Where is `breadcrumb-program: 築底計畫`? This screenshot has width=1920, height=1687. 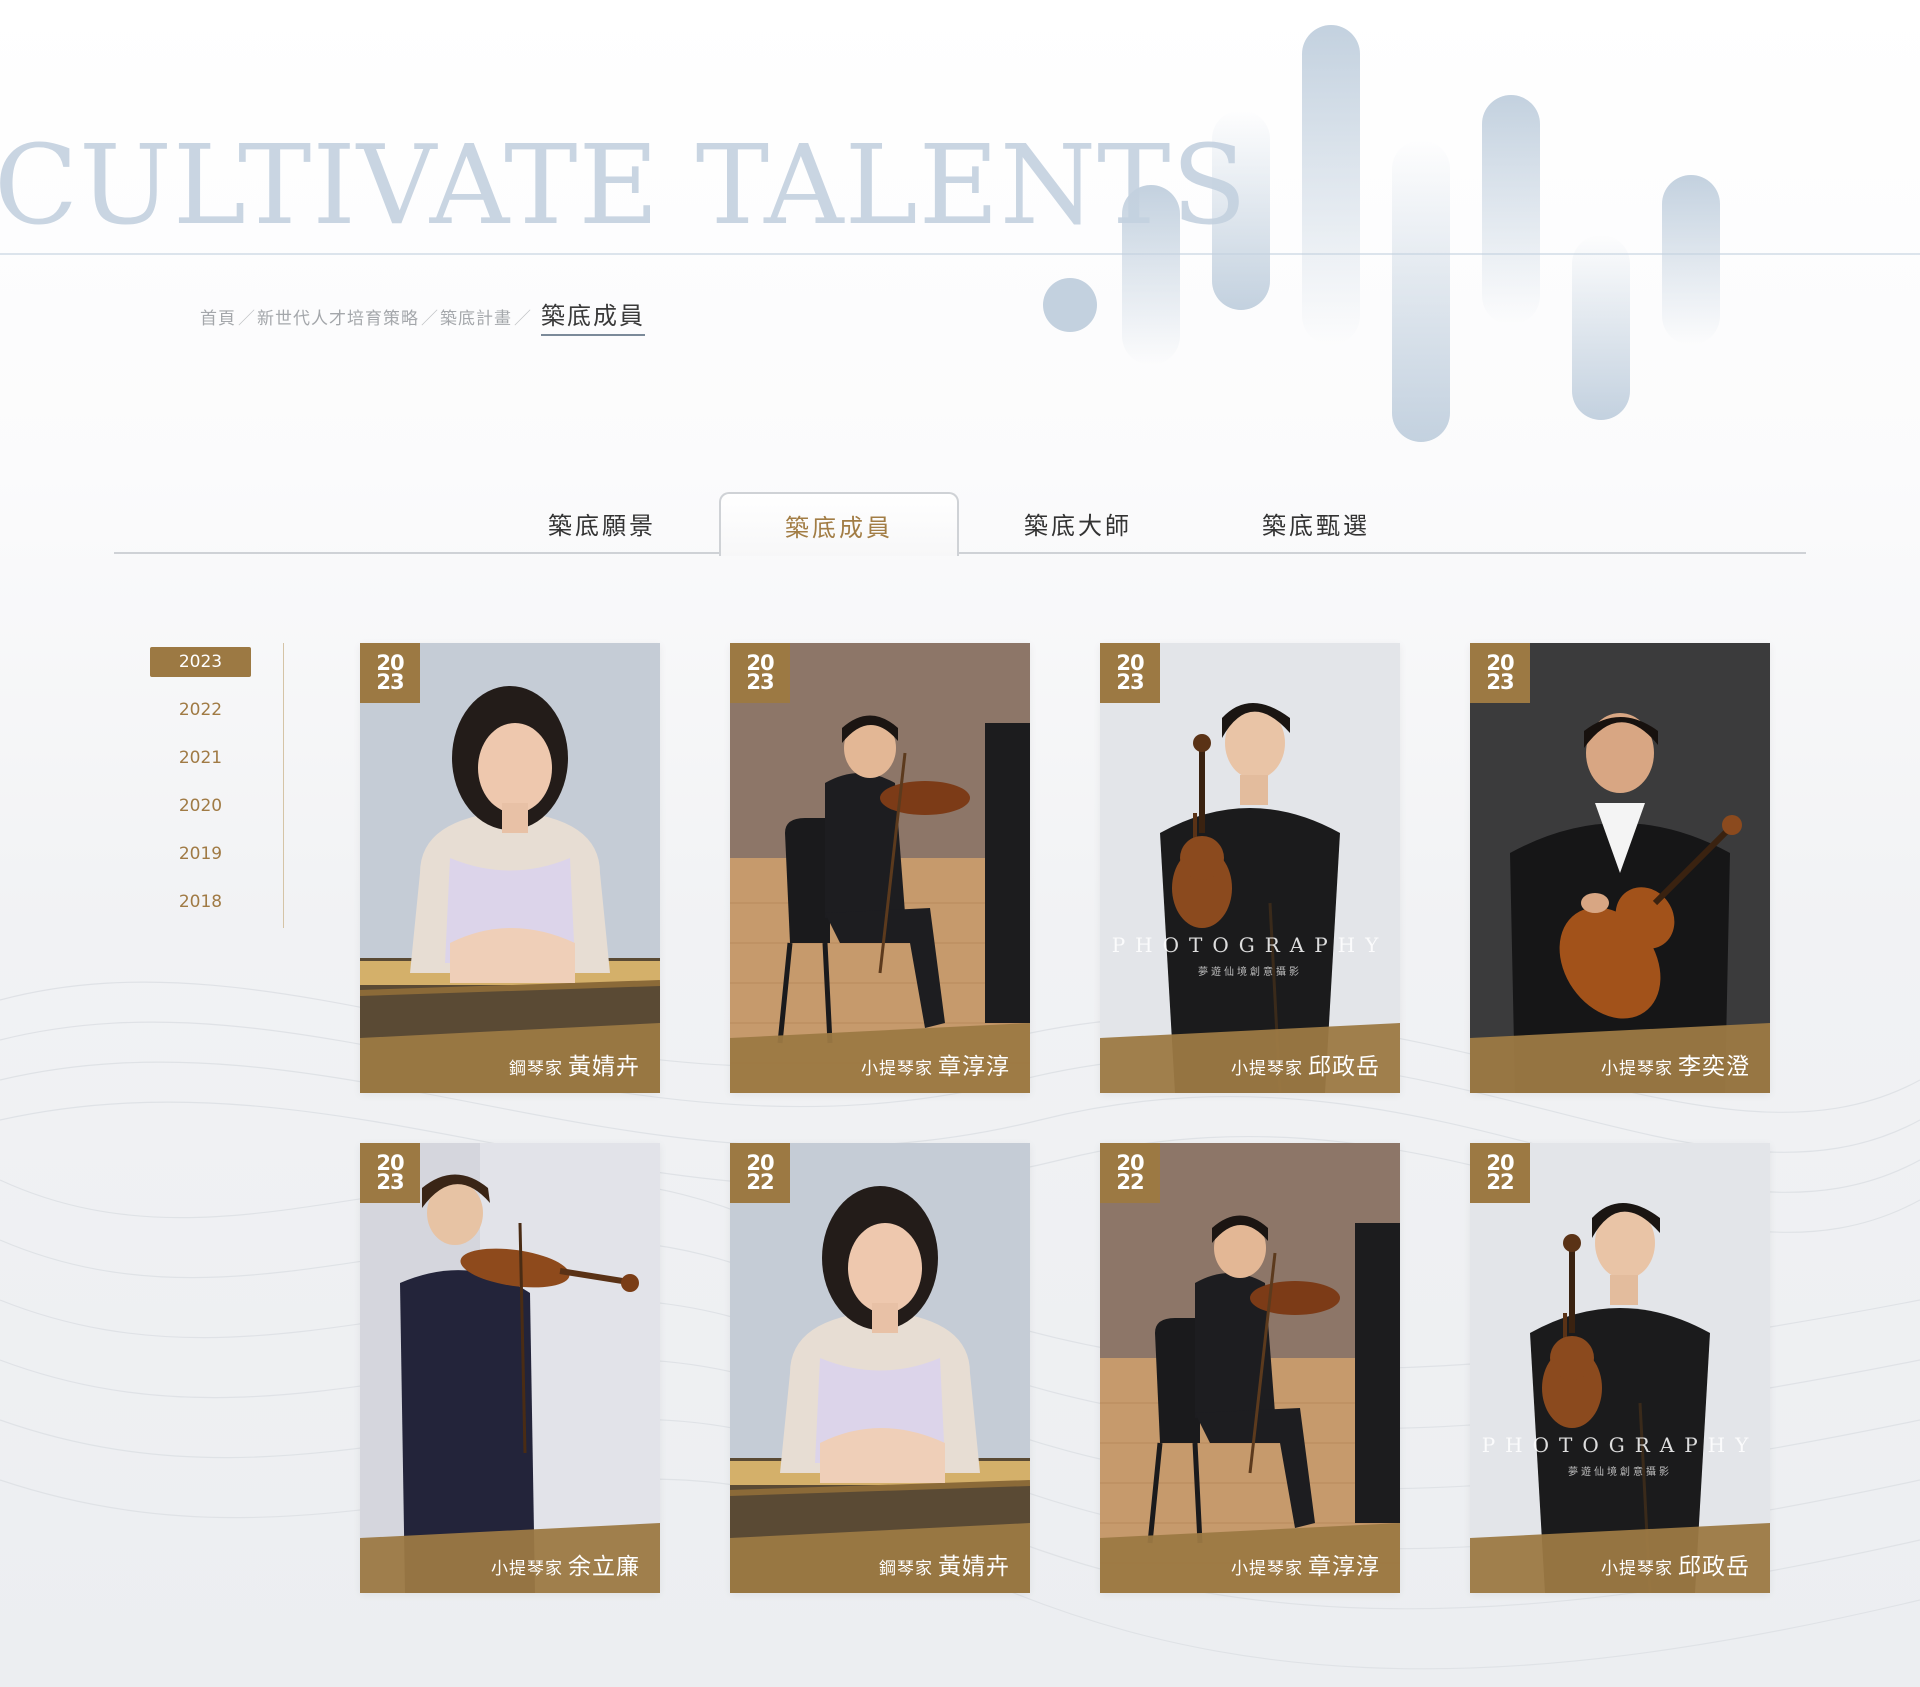
breadcrumb-program: 築底計畫 is located at coordinates (476, 316).